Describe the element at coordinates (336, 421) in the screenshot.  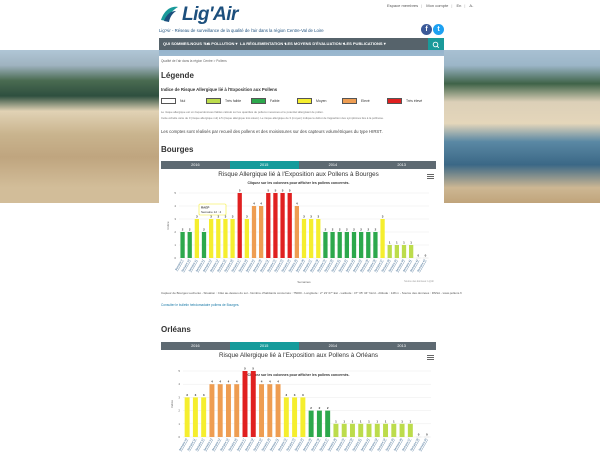
I see `bar-data-label: 1` at that location.